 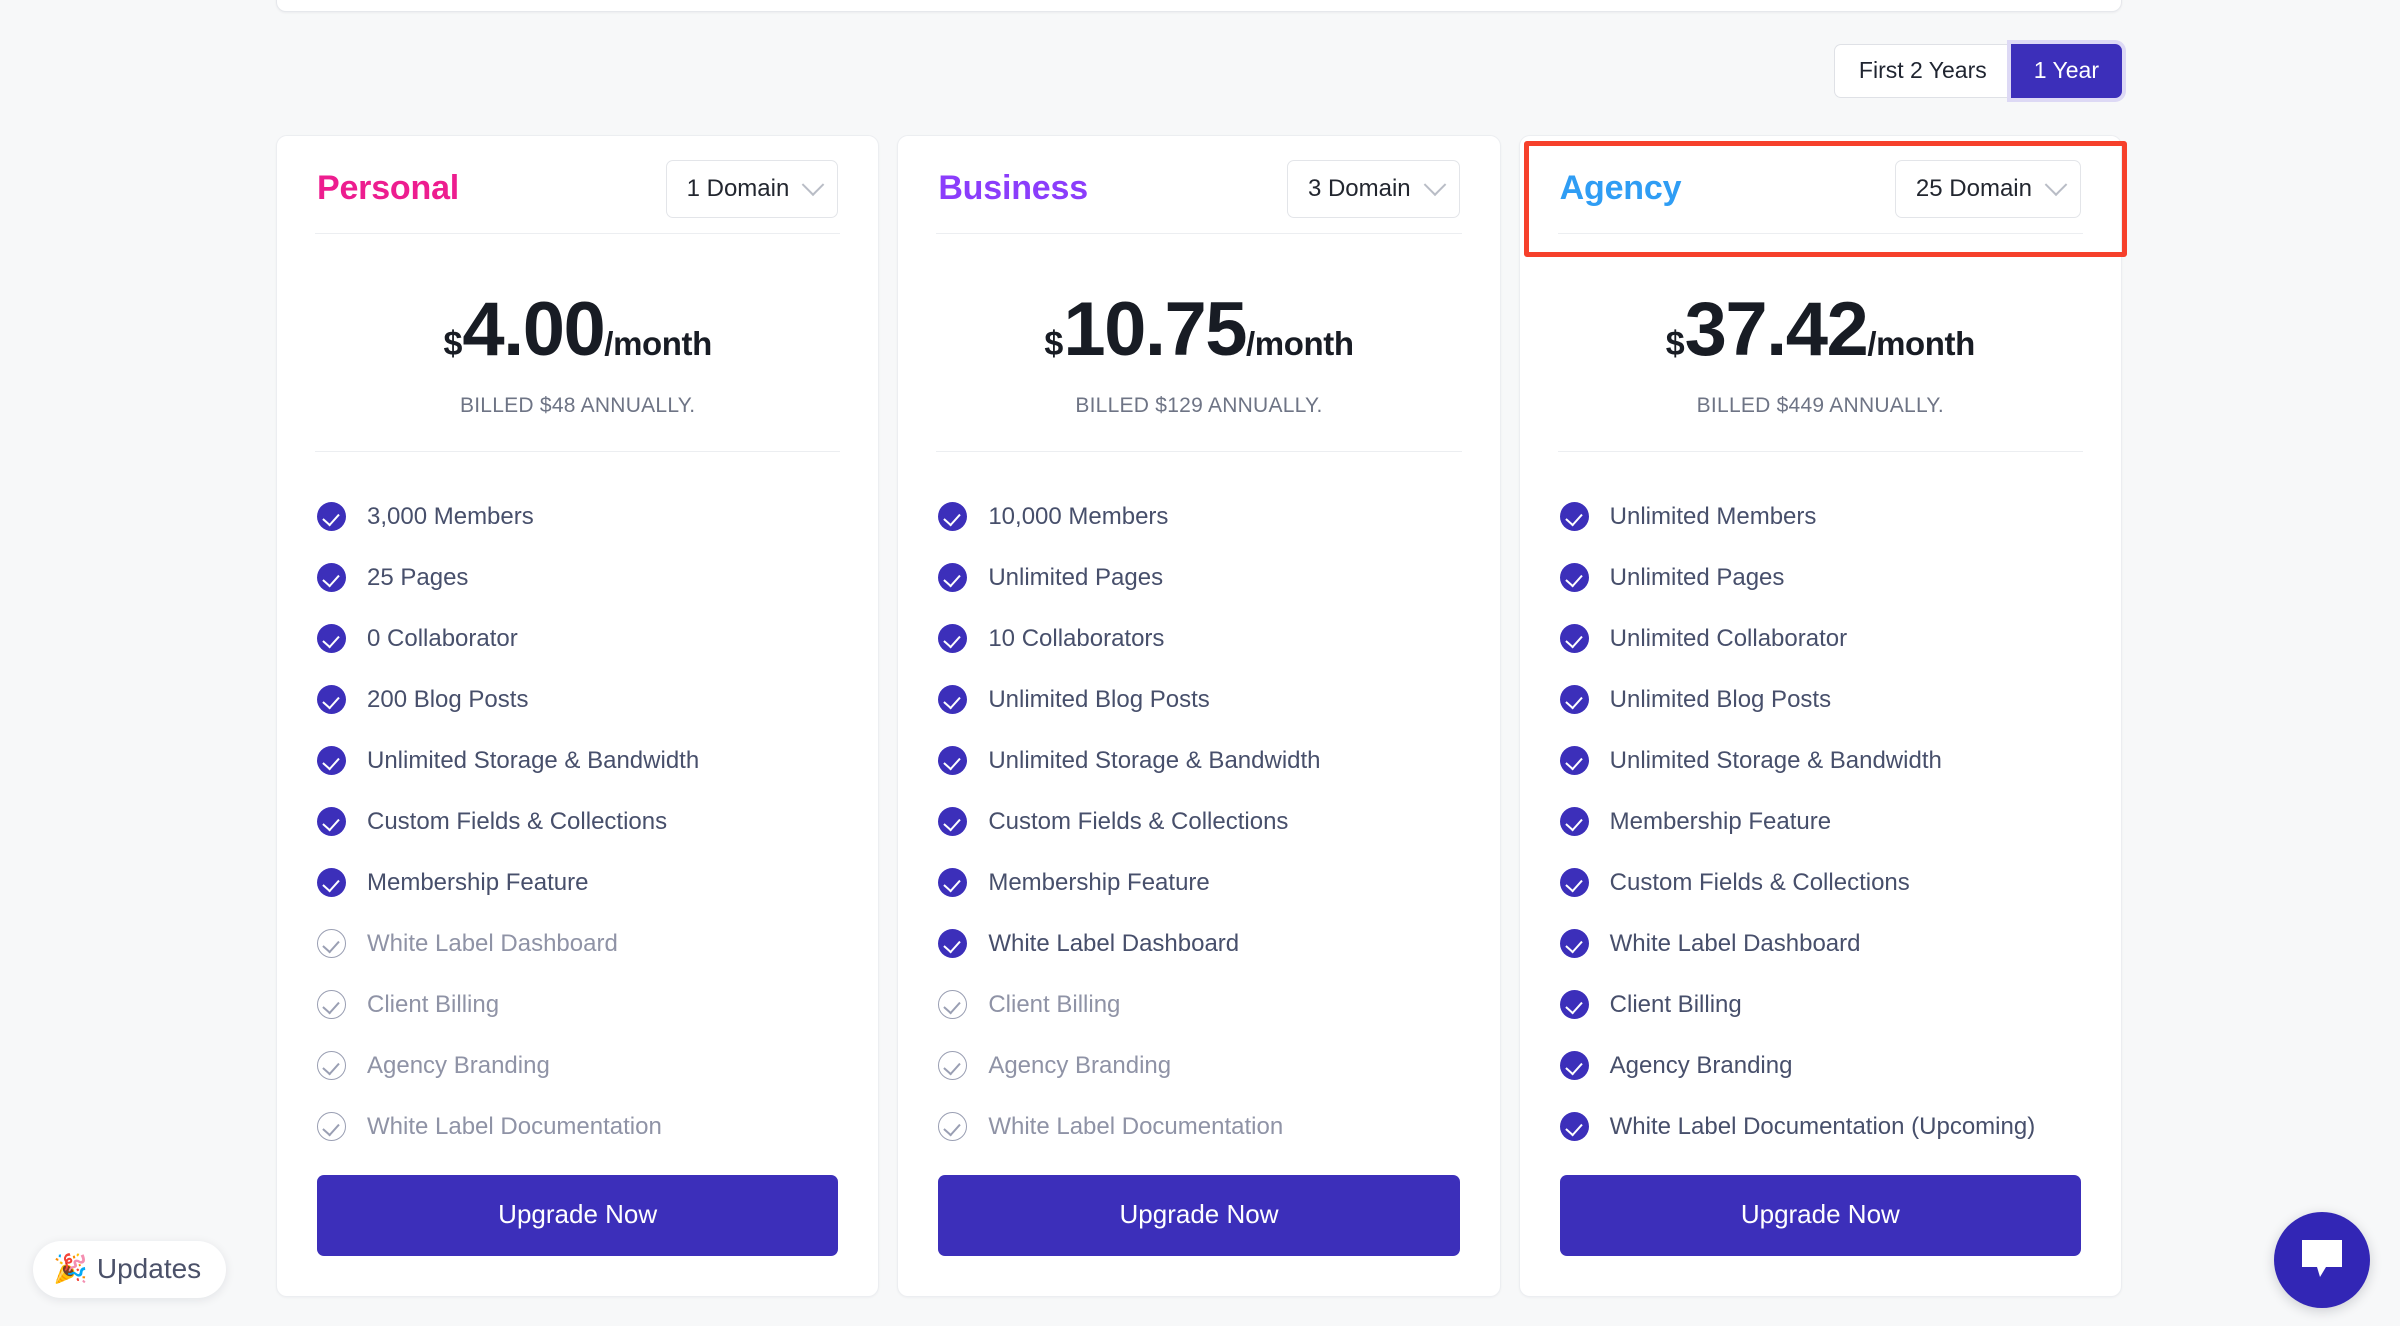 I want to click on feature-label: 200 Blog Posts, so click(x=448, y=699).